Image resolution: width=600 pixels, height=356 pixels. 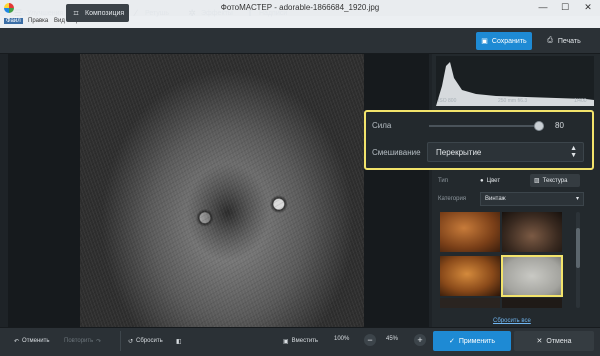 What do you see at coordinates (588, 8) in the screenshot?
I see `close-button: ✕` at bounding box center [588, 8].